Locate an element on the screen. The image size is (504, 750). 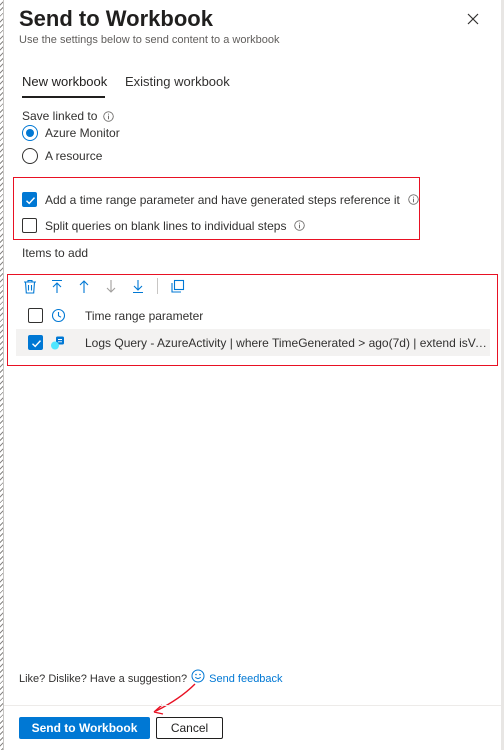
move-to-top-button is located at coordinates (57, 286).